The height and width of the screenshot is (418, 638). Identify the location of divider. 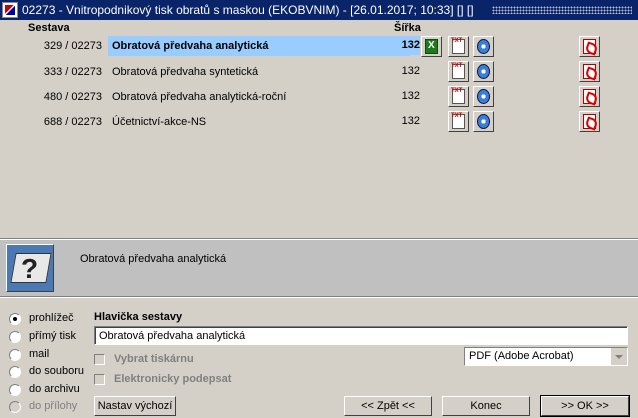
(319, 297).